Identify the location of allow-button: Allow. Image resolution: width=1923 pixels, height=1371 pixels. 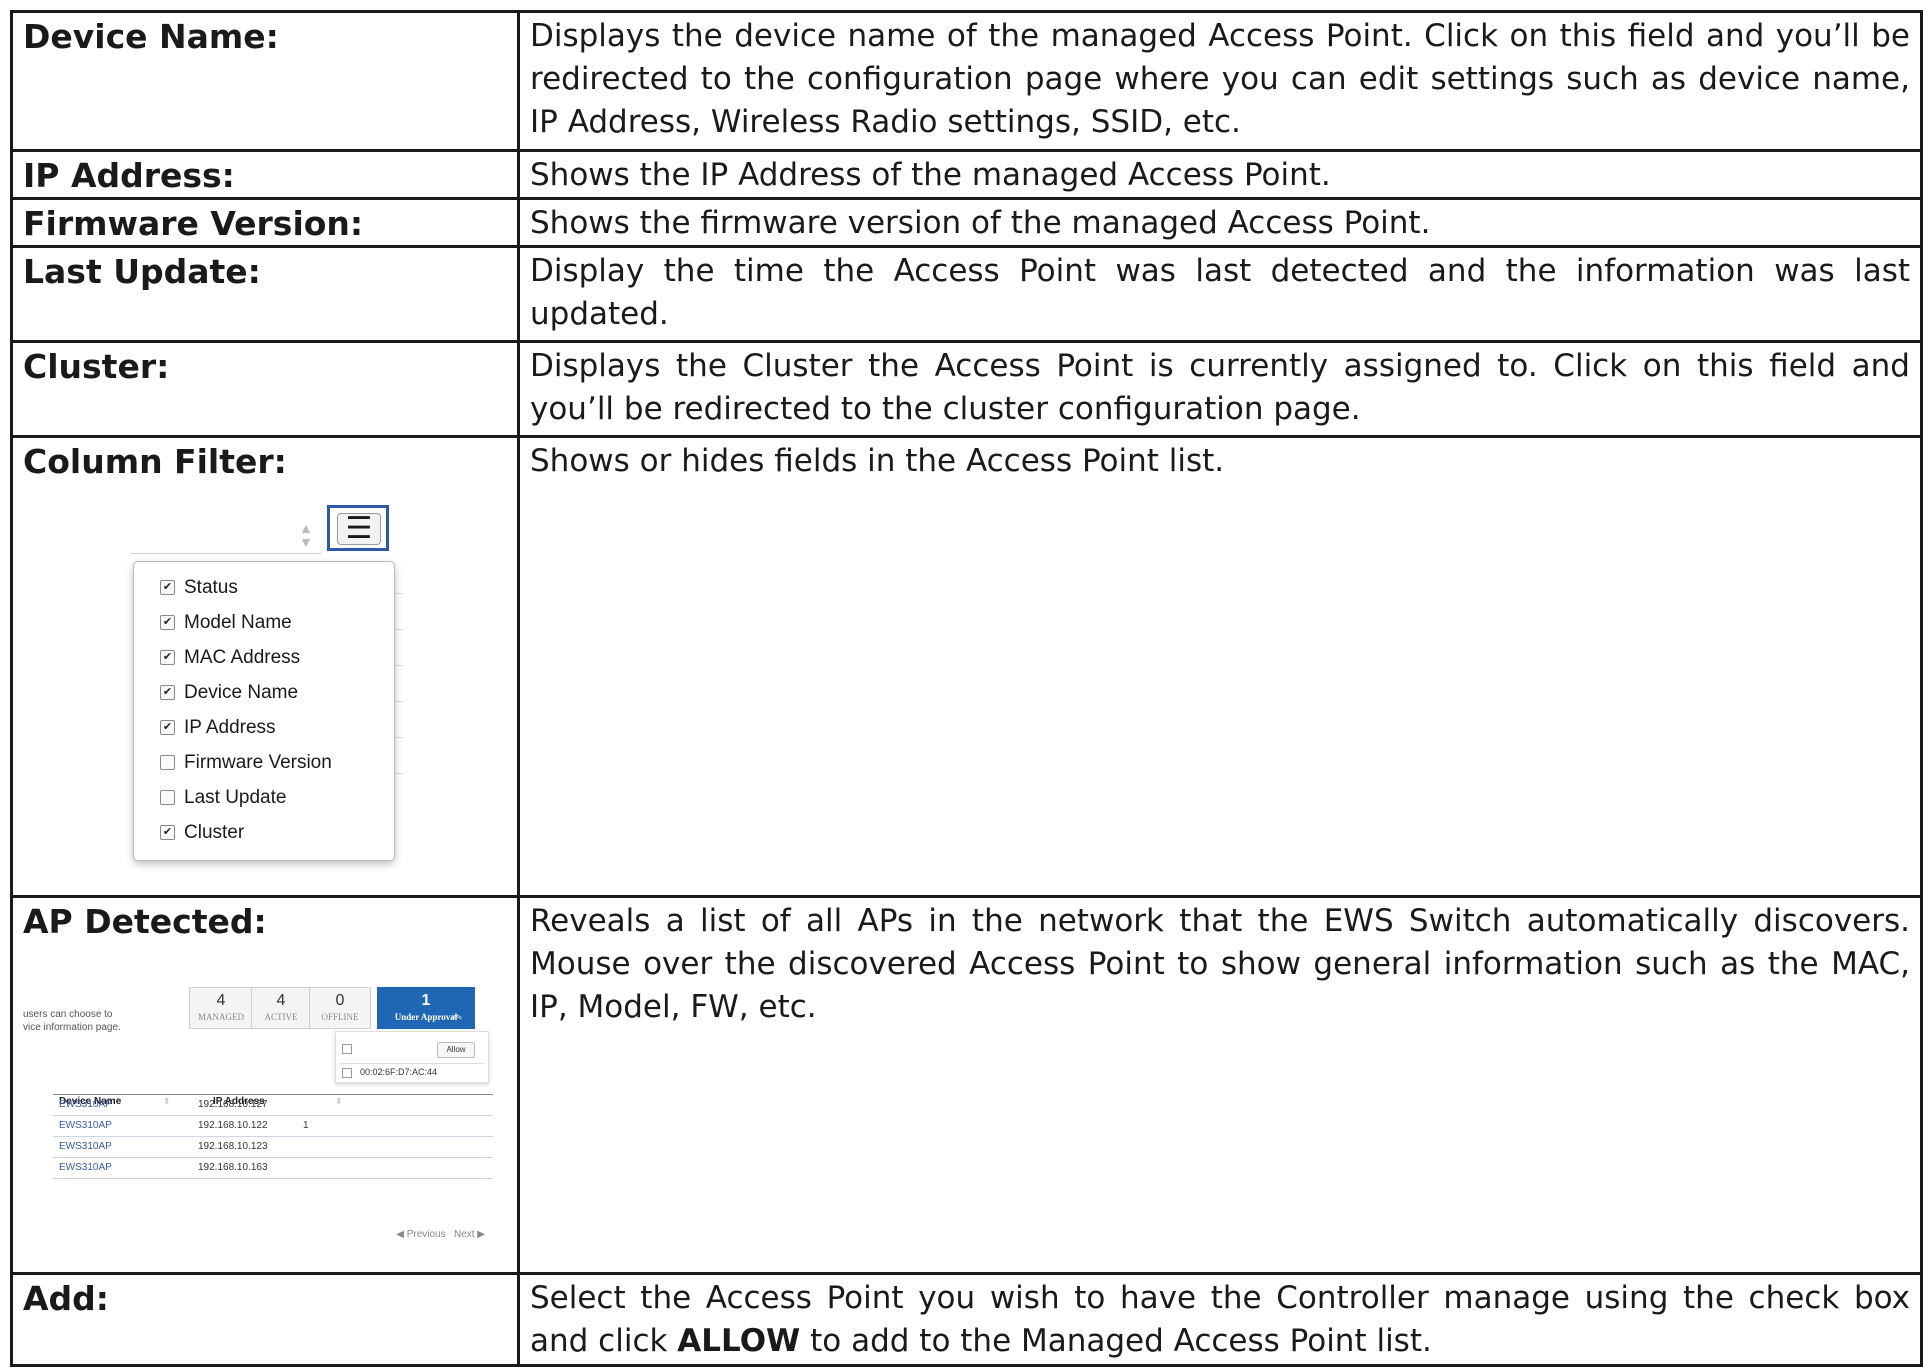
(456, 1050).